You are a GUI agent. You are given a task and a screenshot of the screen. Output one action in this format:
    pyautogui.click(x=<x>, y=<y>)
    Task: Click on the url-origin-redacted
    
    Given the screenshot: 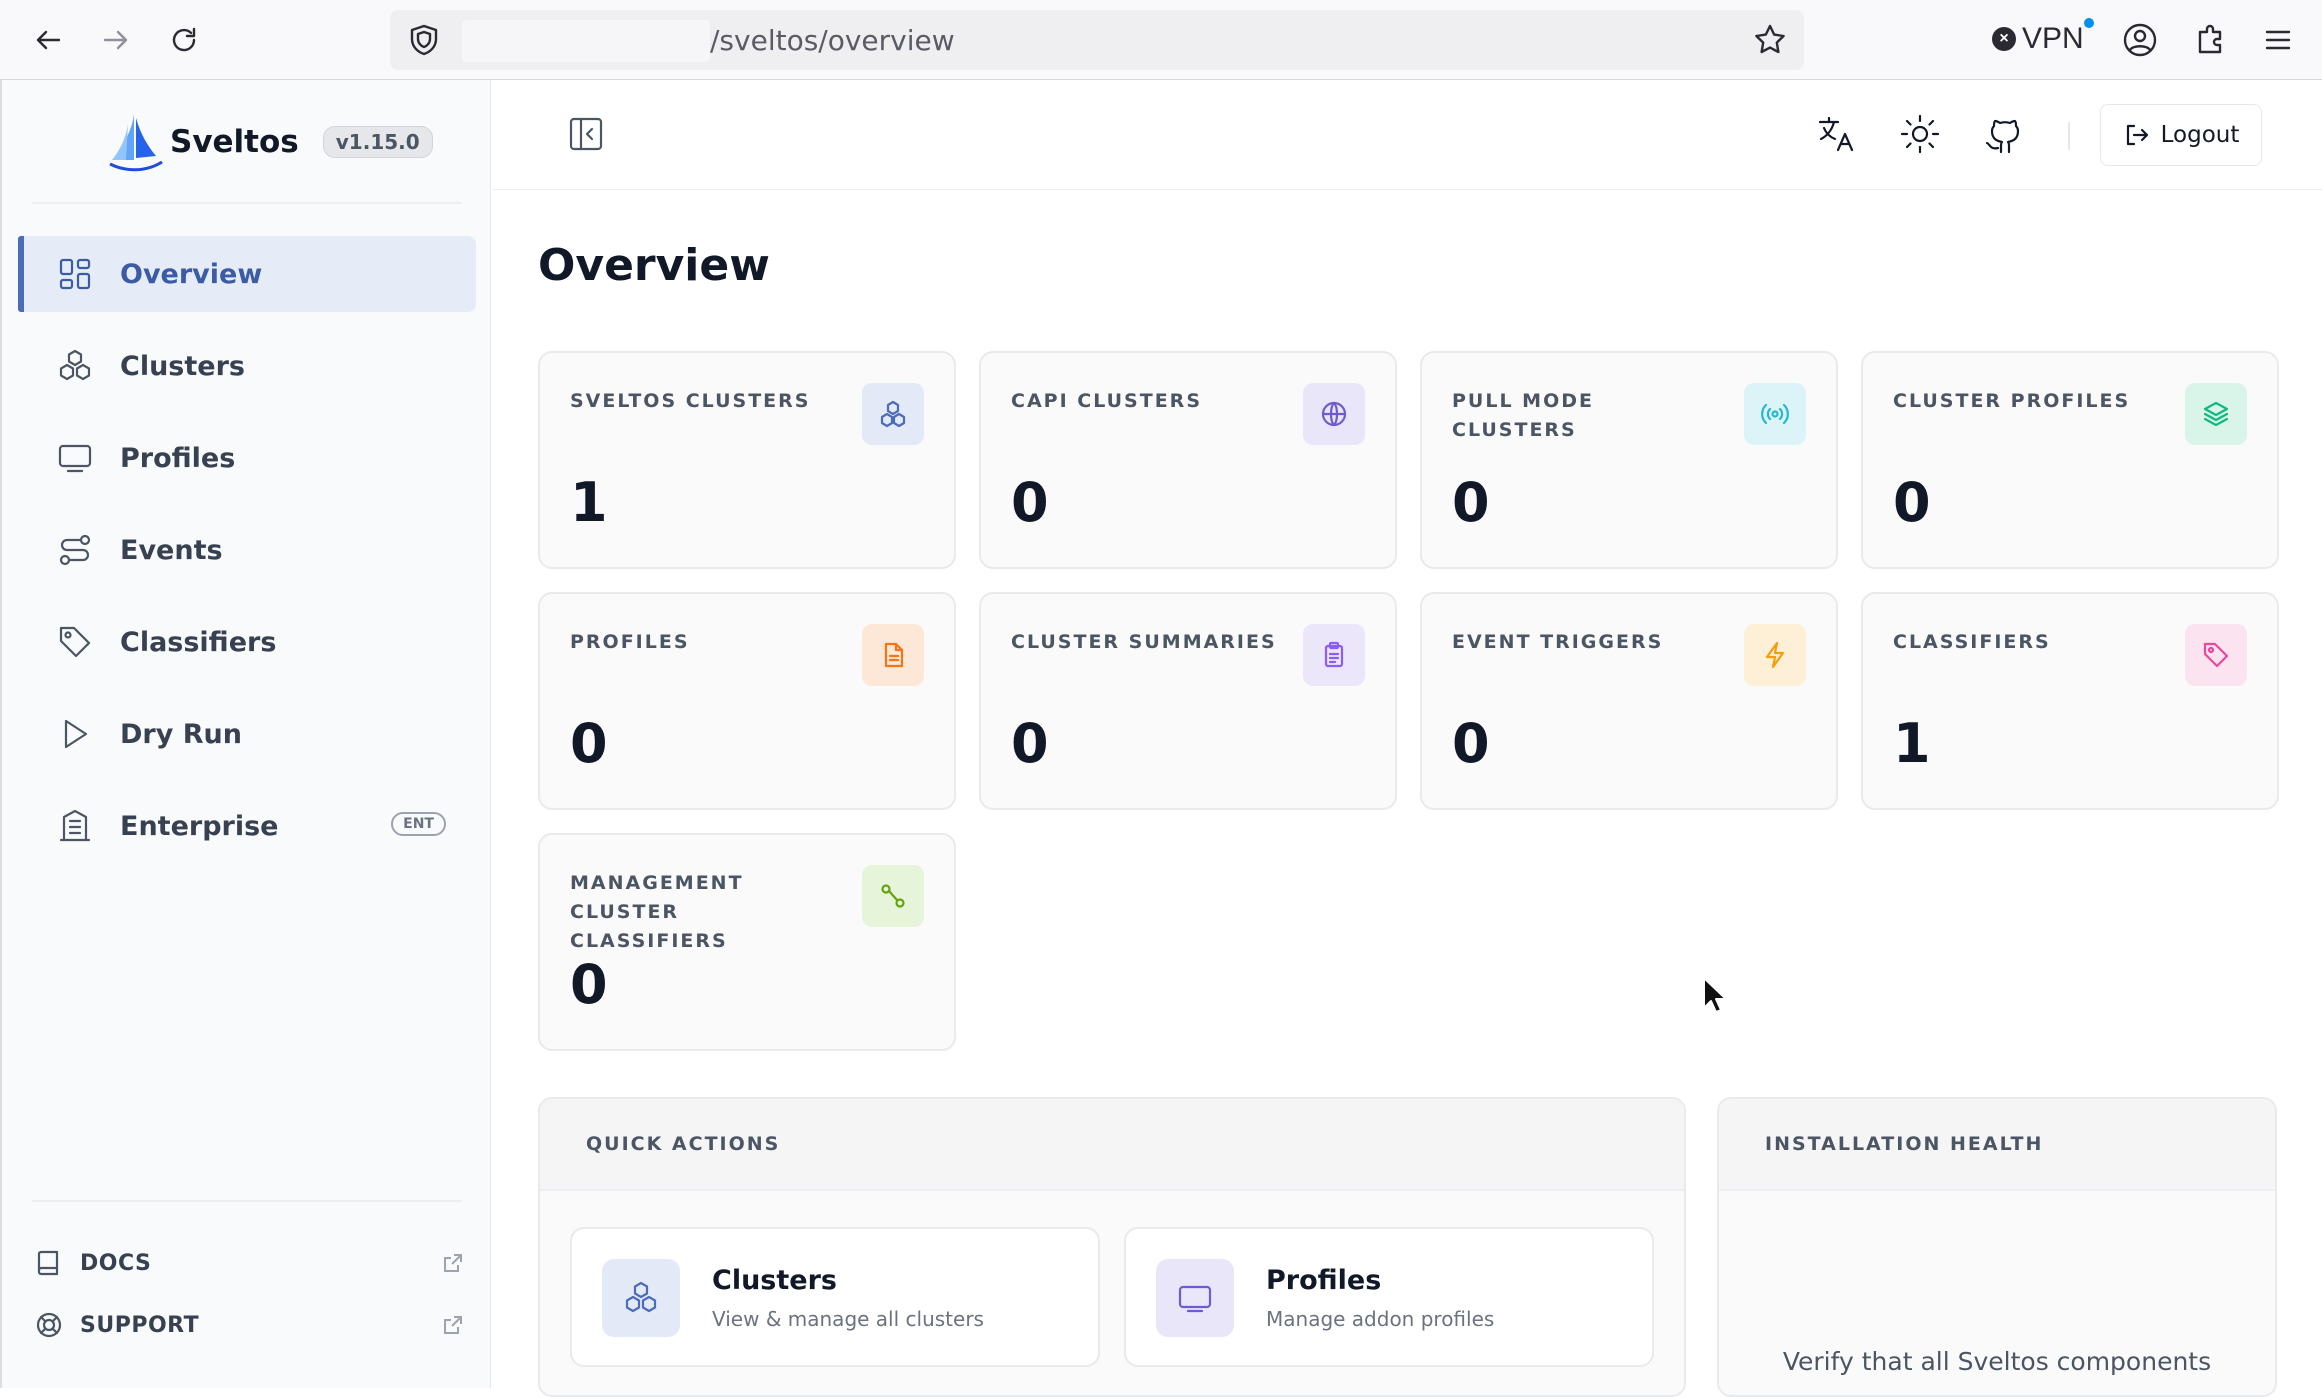 What is the action you would take?
    pyautogui.click(x=586, y=41)
    